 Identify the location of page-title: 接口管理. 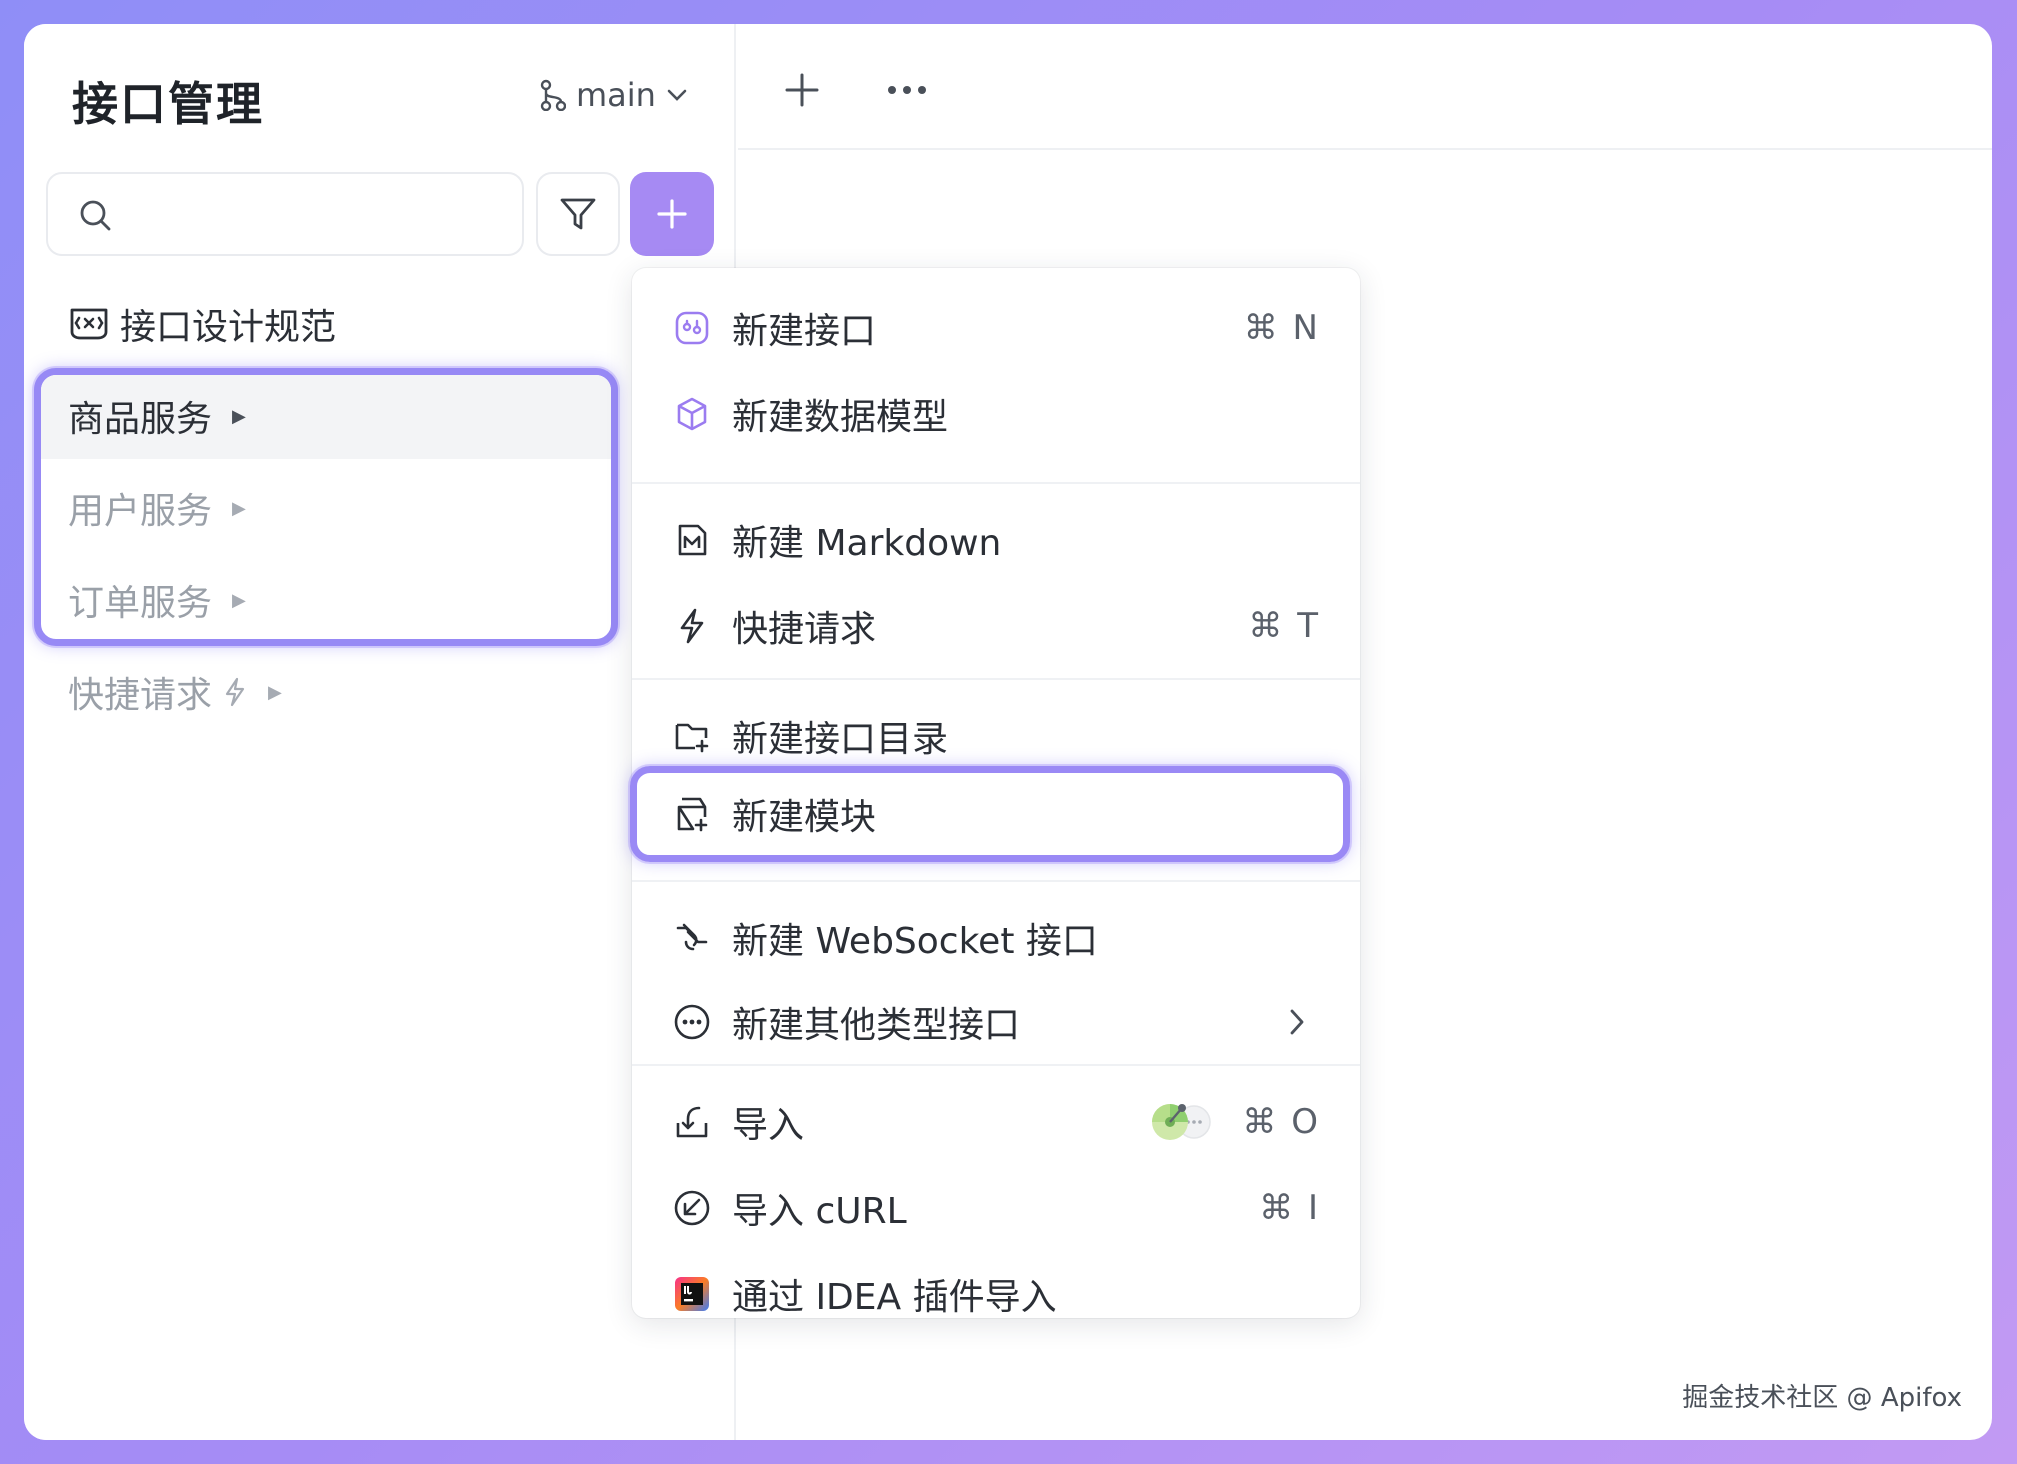
(168, 104).